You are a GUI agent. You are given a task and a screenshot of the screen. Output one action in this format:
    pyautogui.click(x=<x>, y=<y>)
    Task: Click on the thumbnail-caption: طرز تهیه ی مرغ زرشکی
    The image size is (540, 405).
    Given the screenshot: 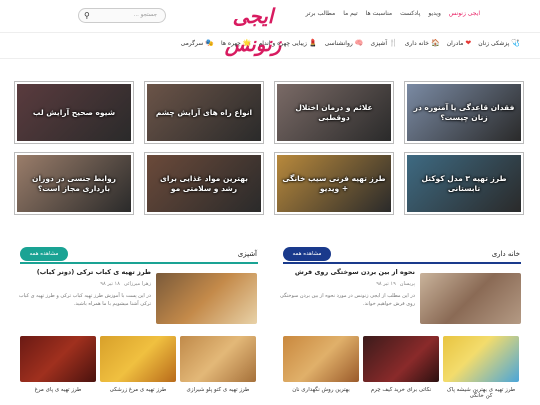 What is the action you would take?
    pyautogui.click(x=138, y=390)
    